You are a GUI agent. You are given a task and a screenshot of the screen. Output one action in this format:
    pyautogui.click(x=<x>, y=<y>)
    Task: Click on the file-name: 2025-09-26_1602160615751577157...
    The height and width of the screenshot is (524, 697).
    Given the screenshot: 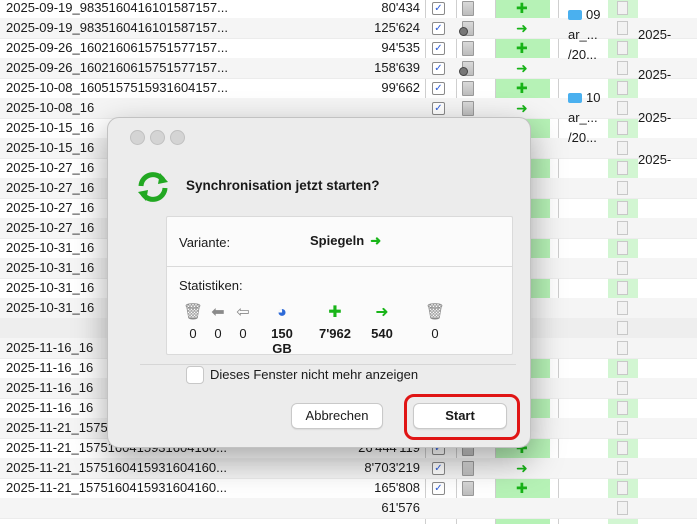 What is the action you would take?
    pyautogui.click(x=117, y=47)
    